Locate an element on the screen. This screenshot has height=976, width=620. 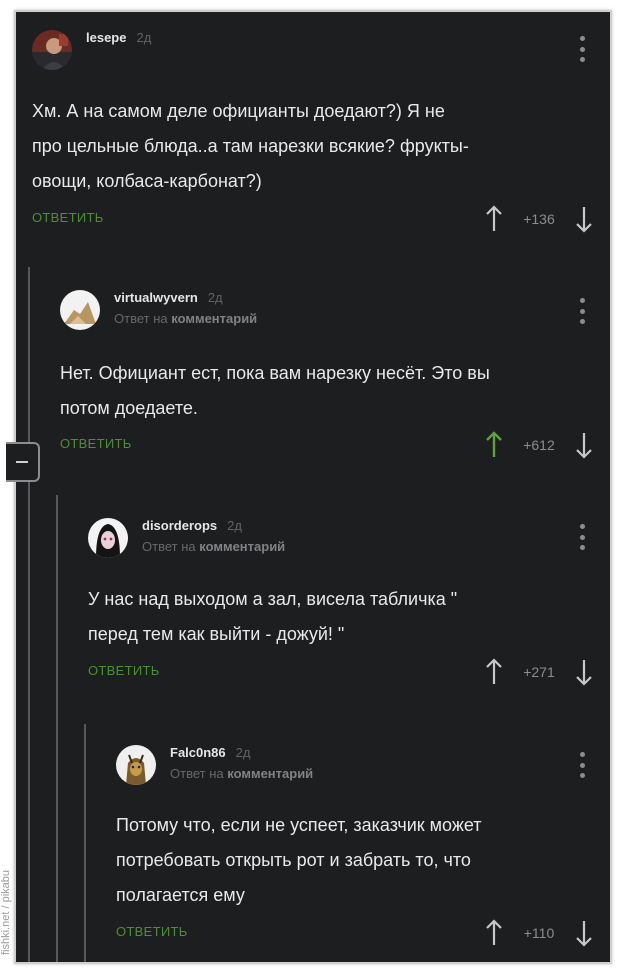
username: Falc0n86 is located at coordinates (198, 752).